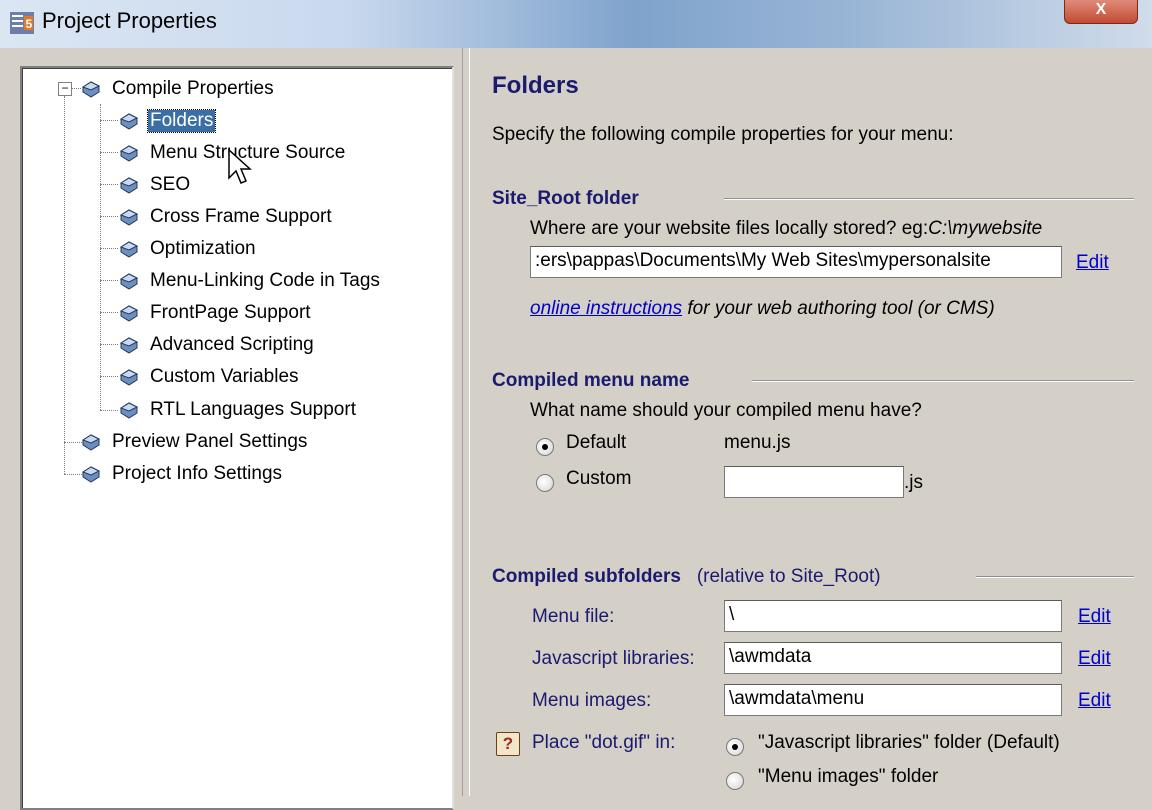 The height and width of the screenshot is (810, 1152). I want to click on js-libraries-edit-link: Edit, so click(1094, 659).